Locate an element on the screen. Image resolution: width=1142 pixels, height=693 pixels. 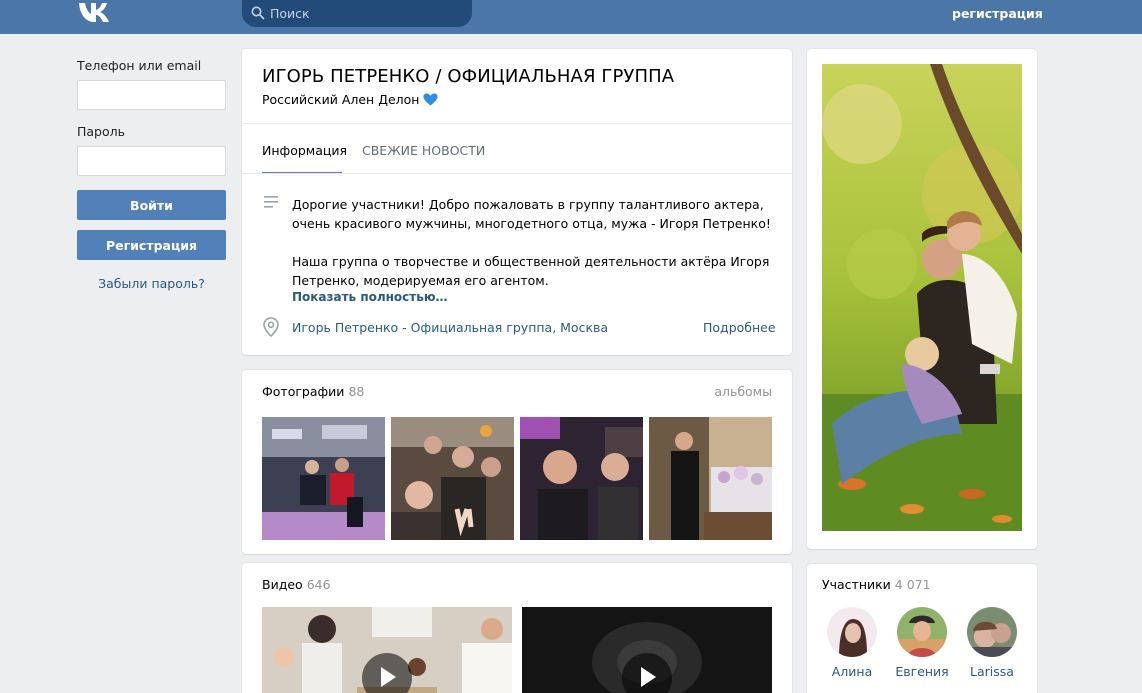
member-name: Алина is located at coordinates (852, 671).